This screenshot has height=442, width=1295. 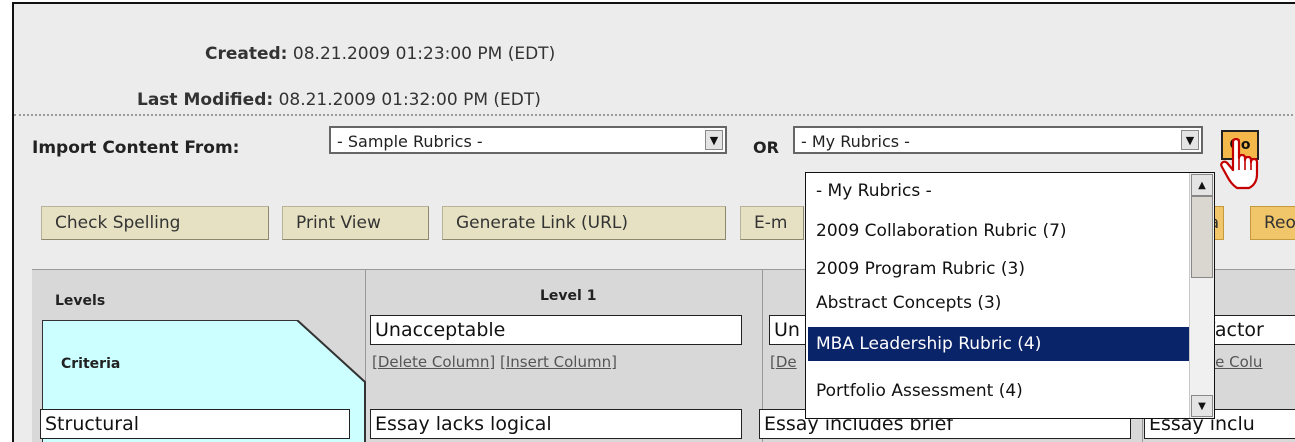 I want to click on import-content-label: Import Content From:, so click(x=136, y=148).